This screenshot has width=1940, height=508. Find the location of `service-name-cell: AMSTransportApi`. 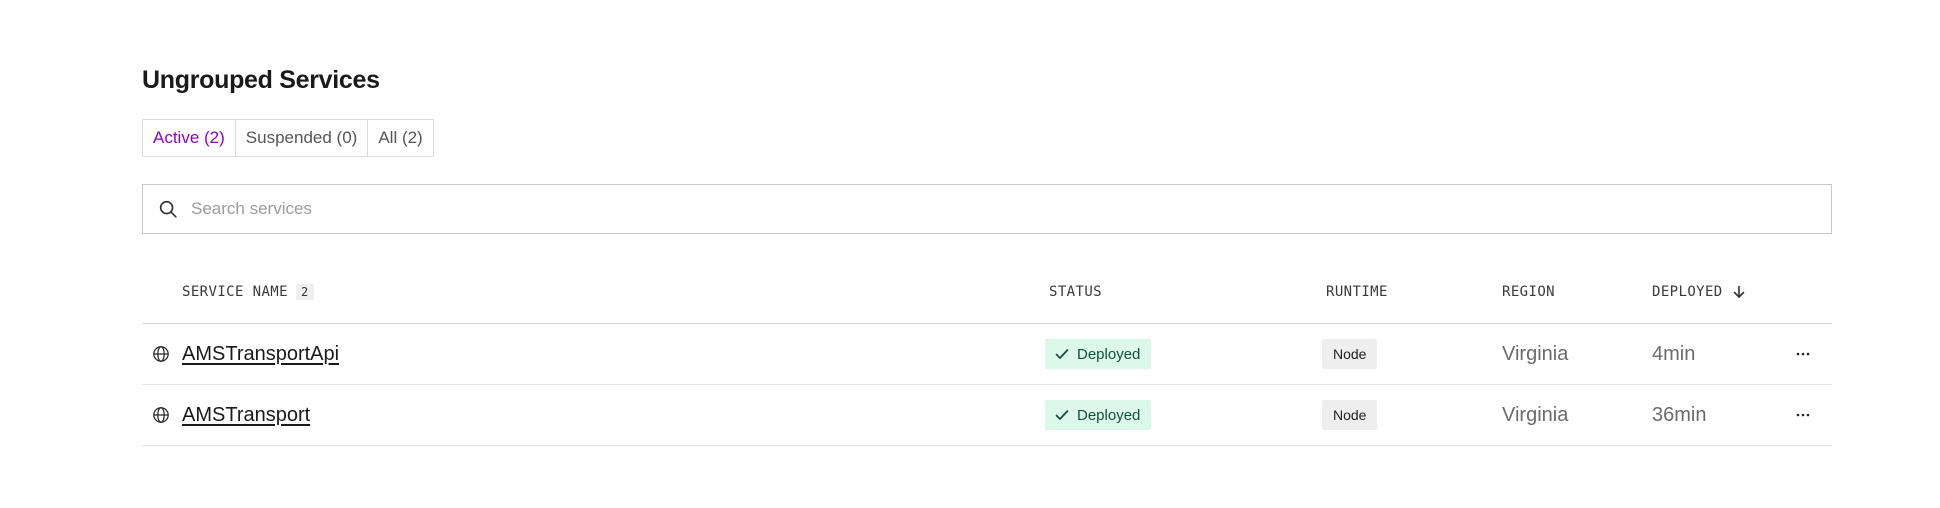

service-name-cell: AMSTransportApi is located at coordinates (260, 354).